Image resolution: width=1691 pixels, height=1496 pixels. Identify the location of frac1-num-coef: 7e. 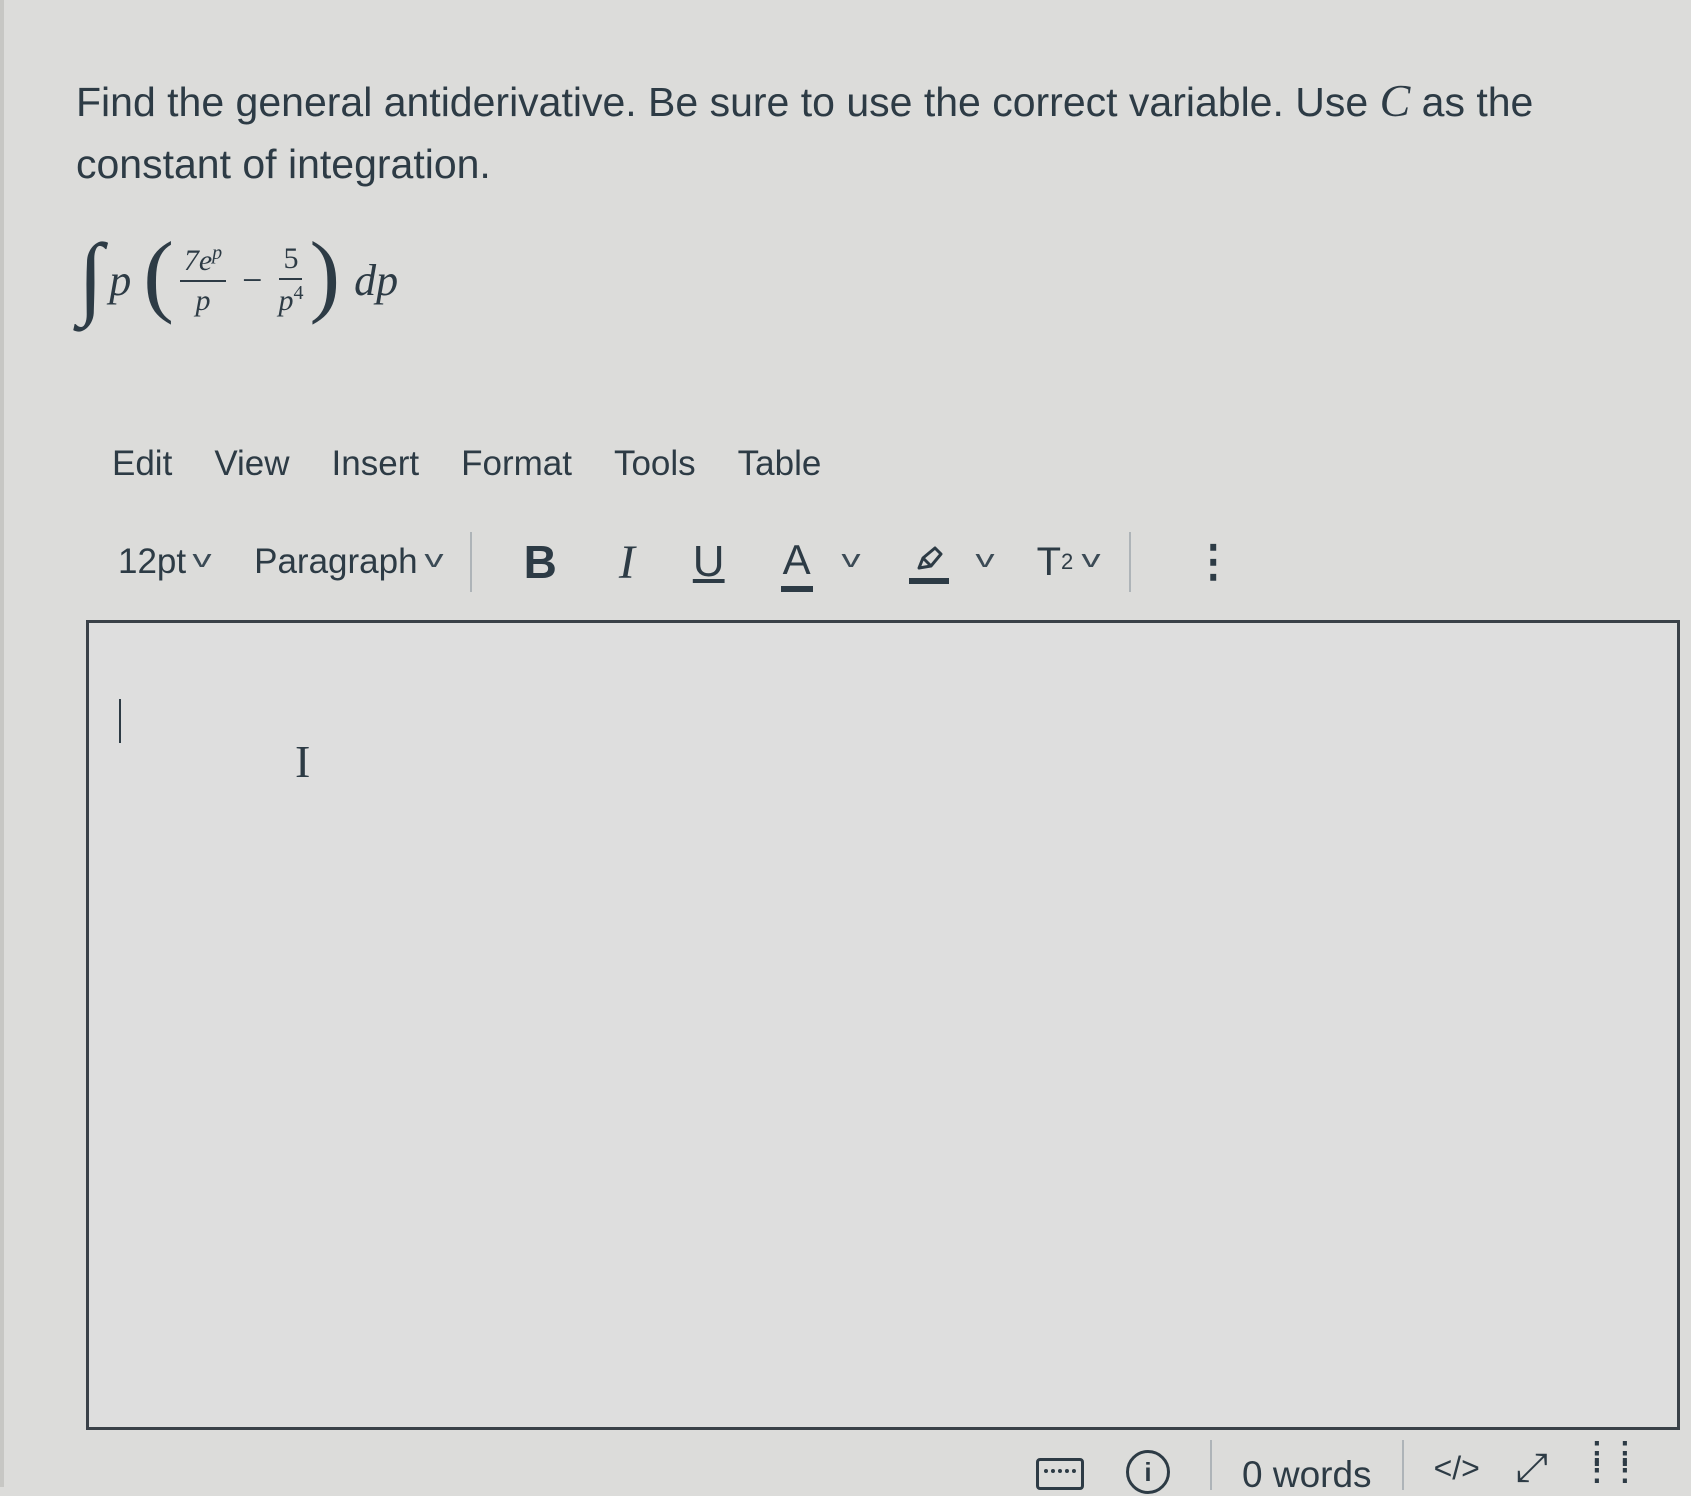
(198, 260).